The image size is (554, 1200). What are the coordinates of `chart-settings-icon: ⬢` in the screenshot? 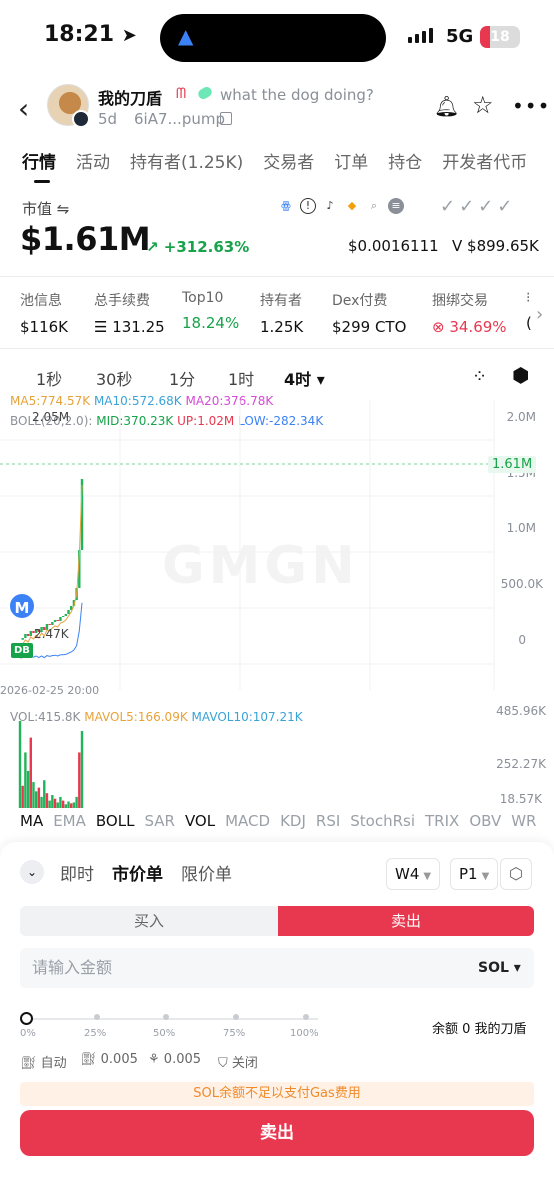 It's located at (520, 375).